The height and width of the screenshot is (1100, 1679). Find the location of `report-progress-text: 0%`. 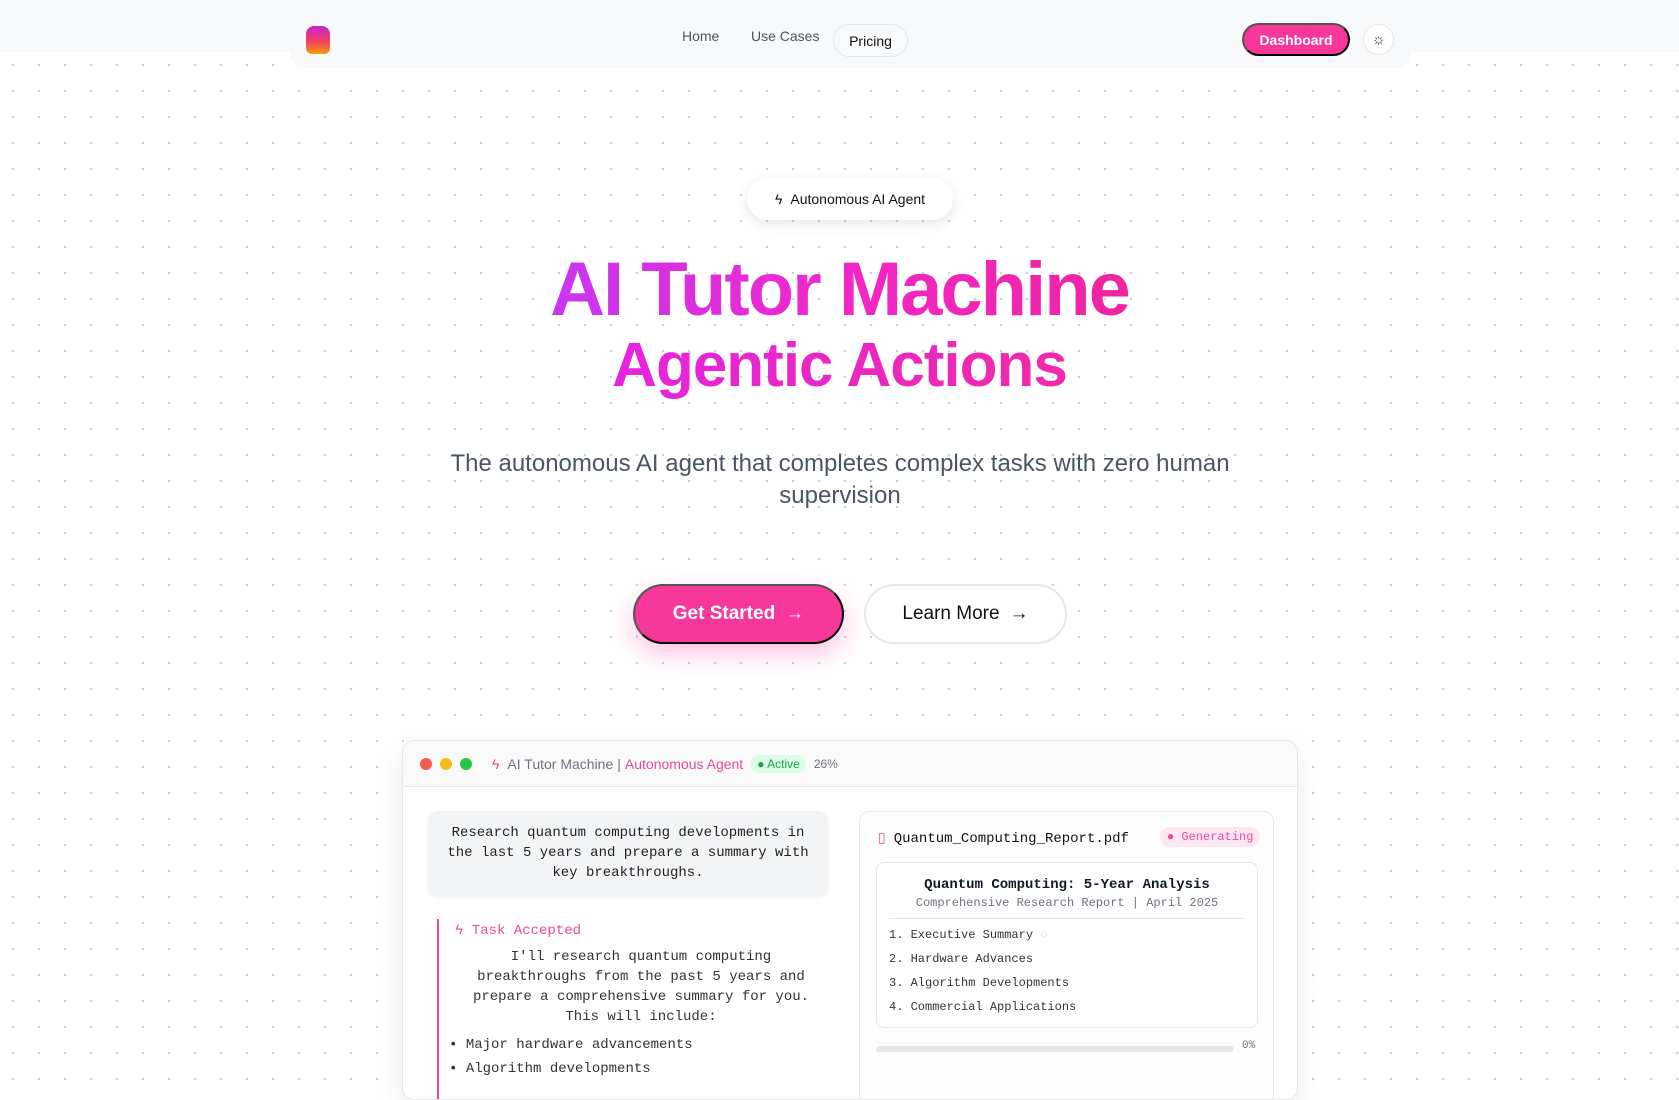

report-progress-text: 0% is located at coordinates (1249, 1046).